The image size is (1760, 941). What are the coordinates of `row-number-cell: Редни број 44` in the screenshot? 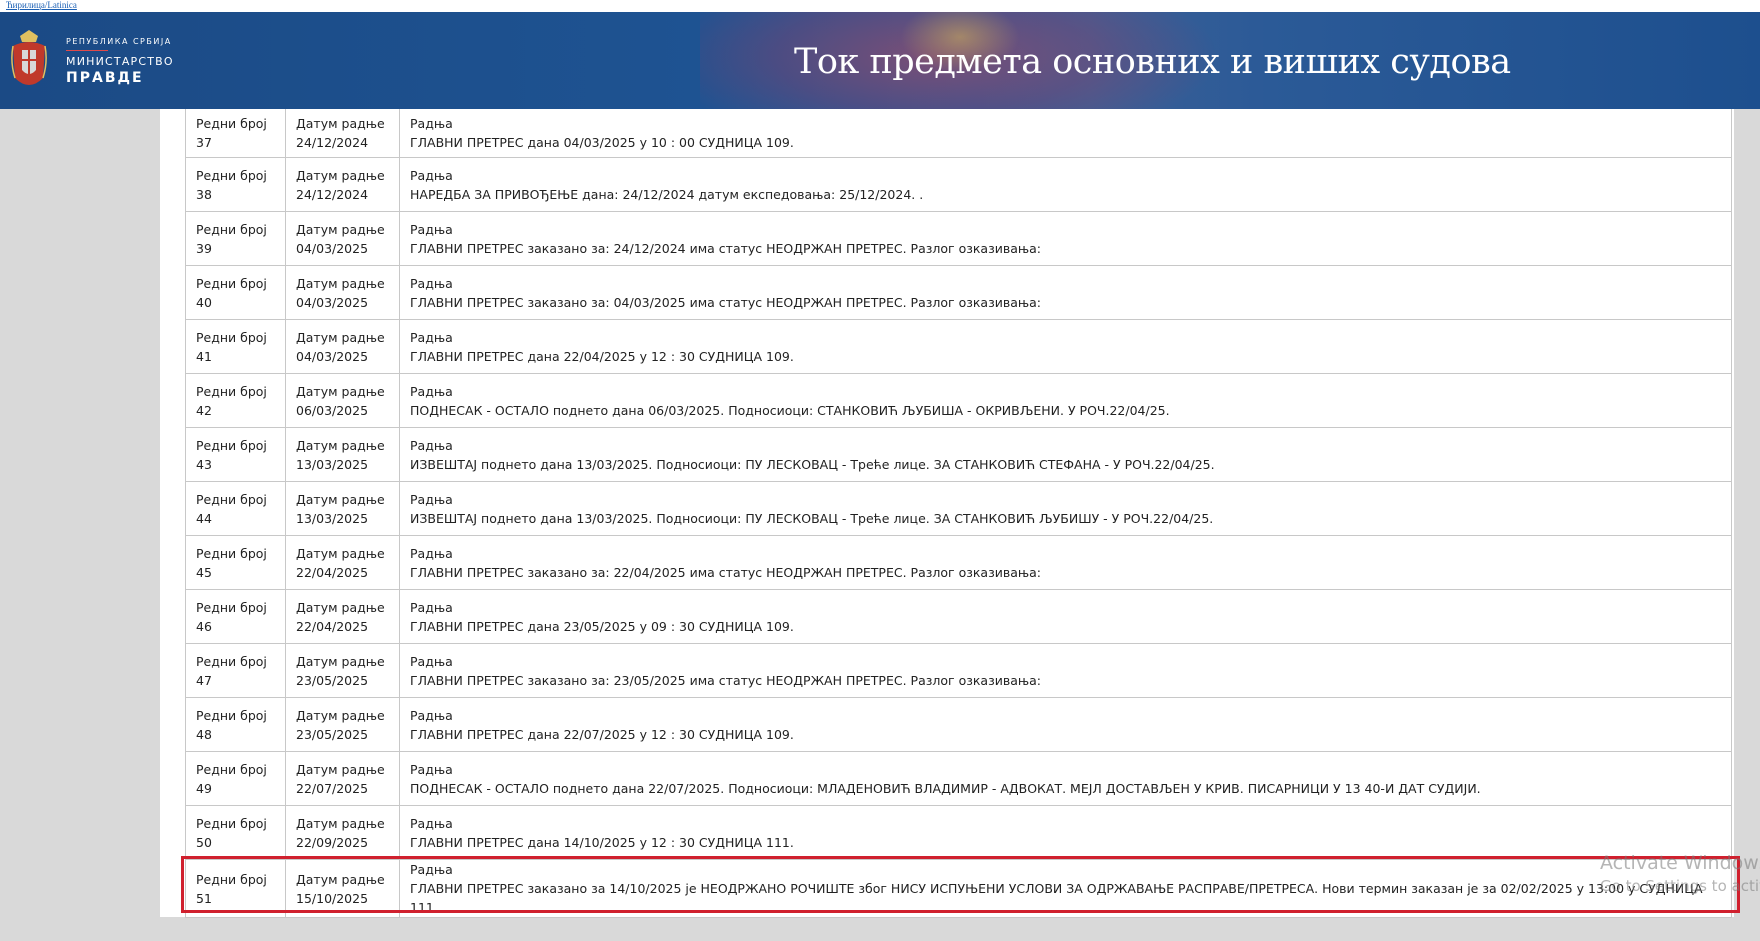 It's located at (235, 508).